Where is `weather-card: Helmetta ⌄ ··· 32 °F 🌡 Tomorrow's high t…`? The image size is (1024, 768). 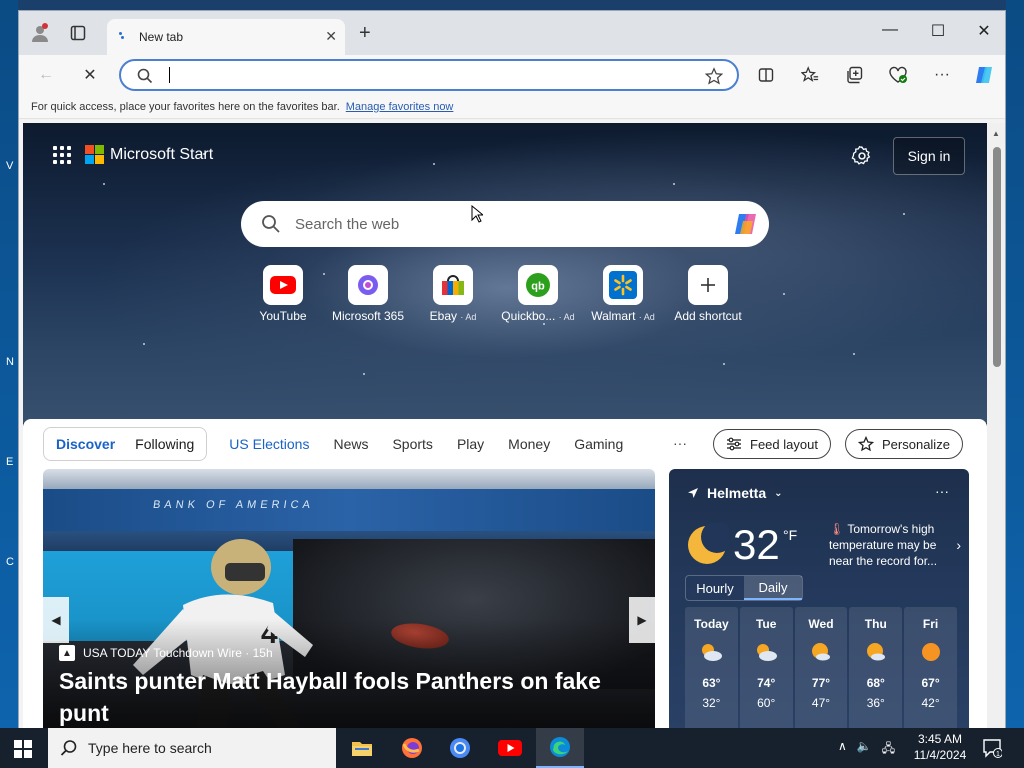
weather-card: Helmetta ⌄ ··· 32 °F 🌡 Tomorrow's high t… is located at coordinates (819, 599).